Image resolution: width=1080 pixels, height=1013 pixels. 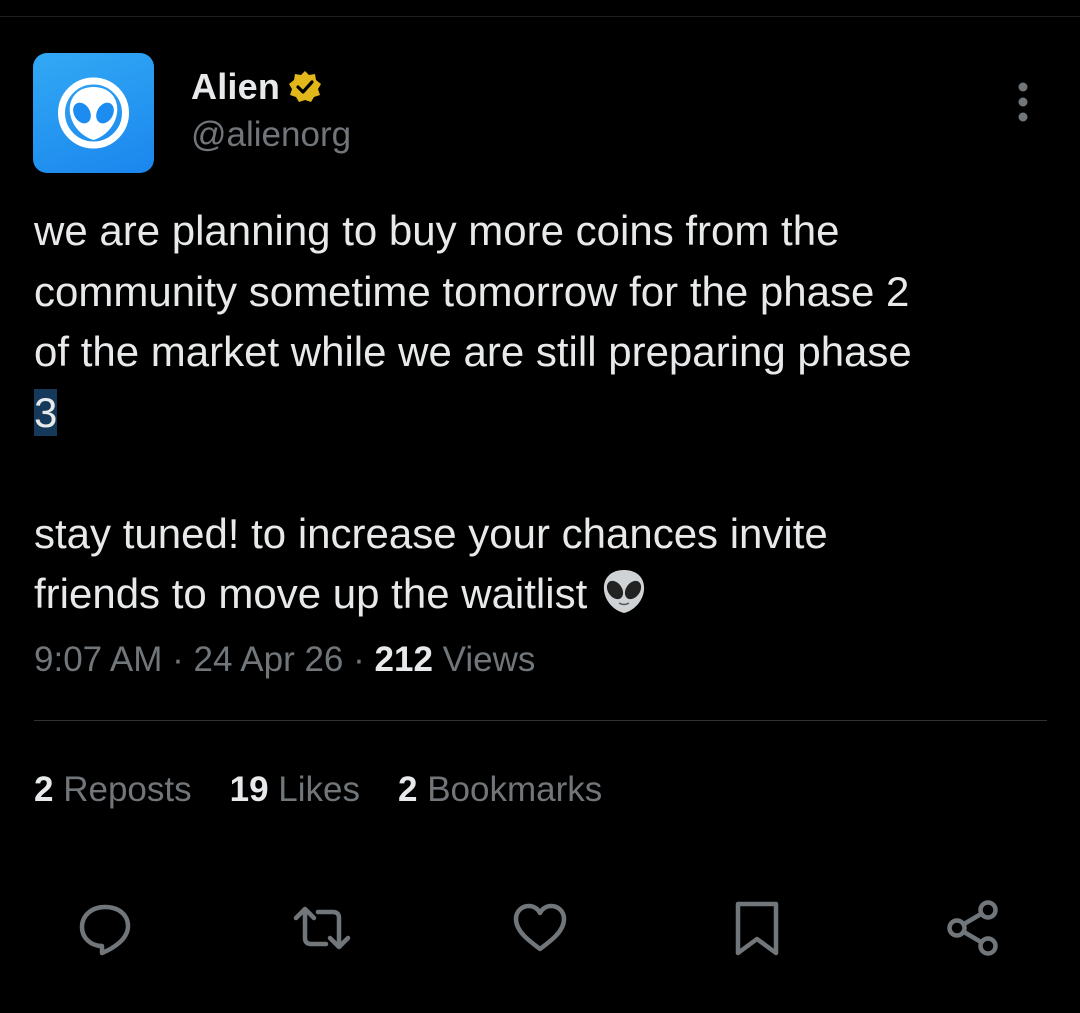 I want to click on repost-icon, so click(x=322, y=928).